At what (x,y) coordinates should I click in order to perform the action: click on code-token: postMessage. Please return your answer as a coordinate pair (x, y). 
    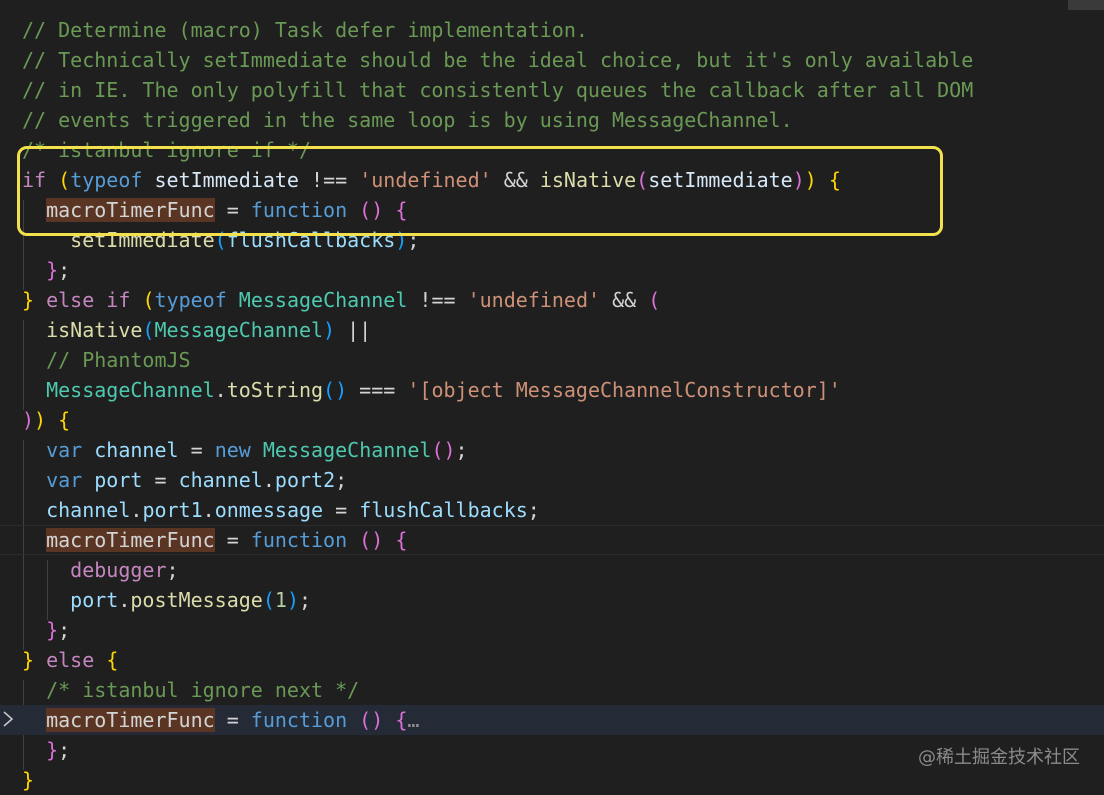
    Looking at the image, I should click on (196, 600).